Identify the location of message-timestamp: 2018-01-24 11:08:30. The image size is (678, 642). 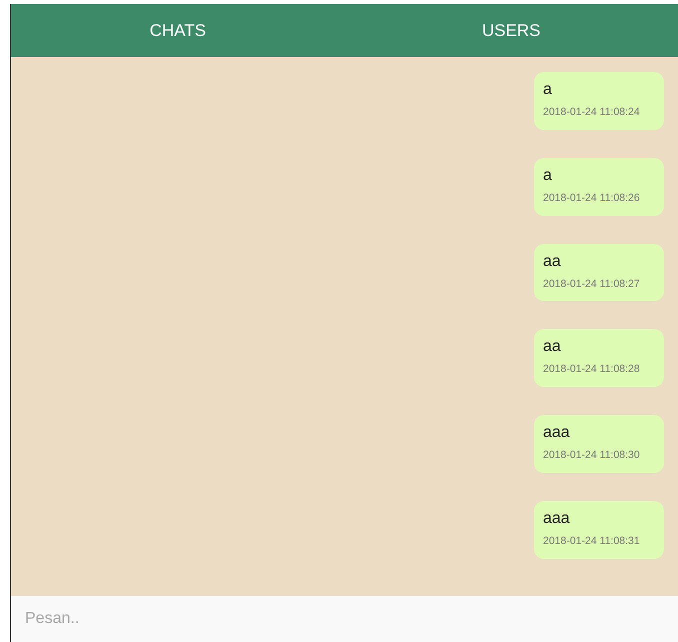
(592, 455).